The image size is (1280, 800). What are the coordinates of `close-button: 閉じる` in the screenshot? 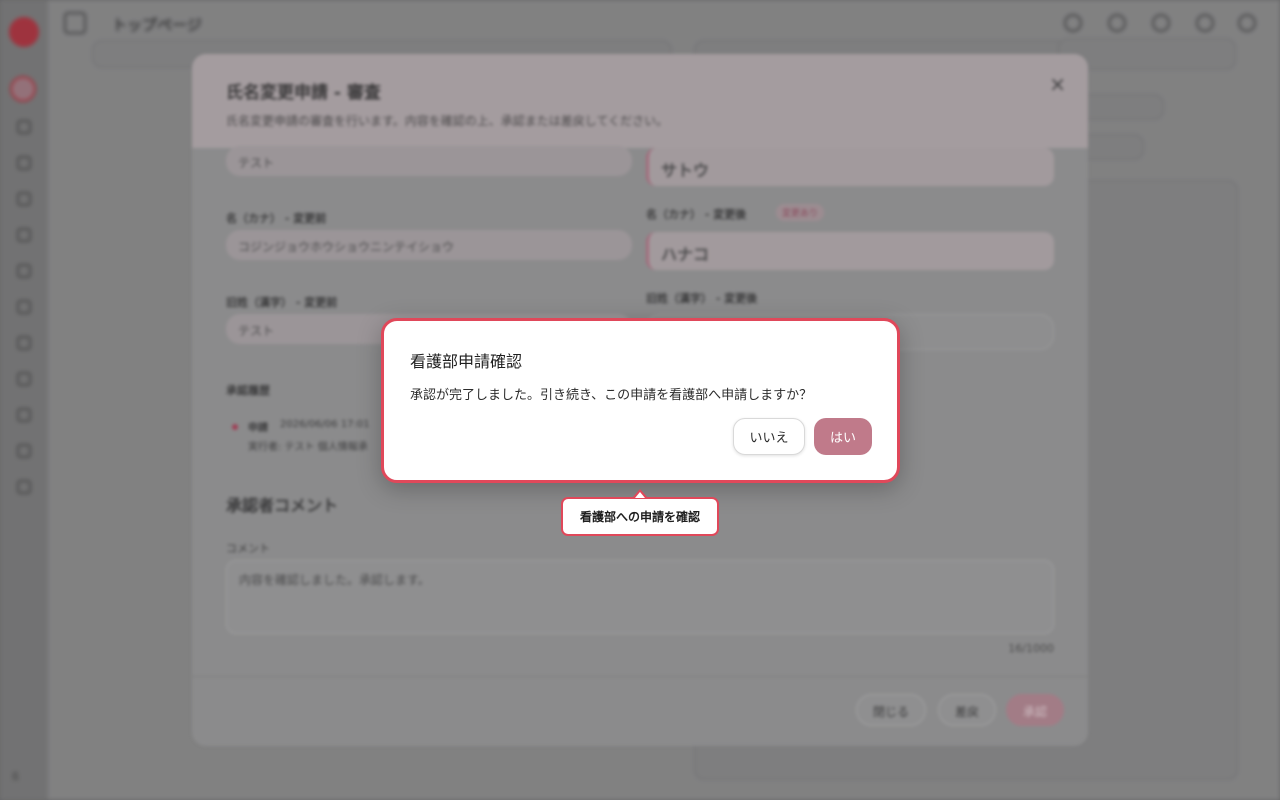 It's located at (891, 710).